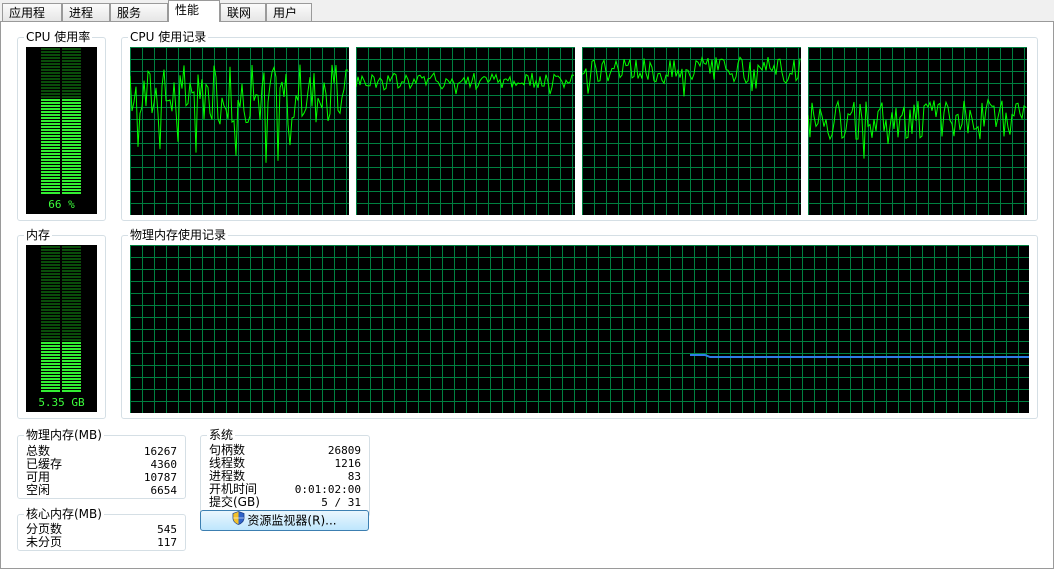 The image size is (1054, 569). I want to click on stat-label: 提交(GB), so click(234, 502).